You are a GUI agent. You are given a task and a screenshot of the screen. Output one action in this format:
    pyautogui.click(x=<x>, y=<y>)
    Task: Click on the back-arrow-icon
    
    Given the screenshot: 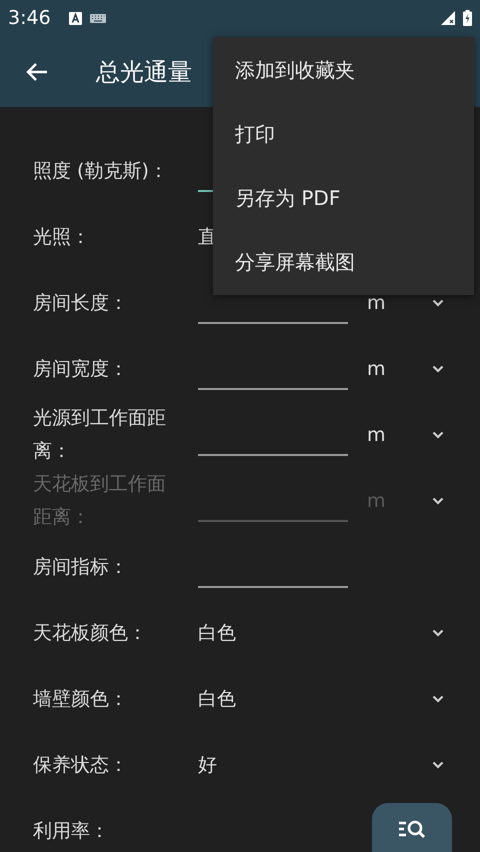 What is the action you would take?
    pyautogui.click(x=37, y=72)
    